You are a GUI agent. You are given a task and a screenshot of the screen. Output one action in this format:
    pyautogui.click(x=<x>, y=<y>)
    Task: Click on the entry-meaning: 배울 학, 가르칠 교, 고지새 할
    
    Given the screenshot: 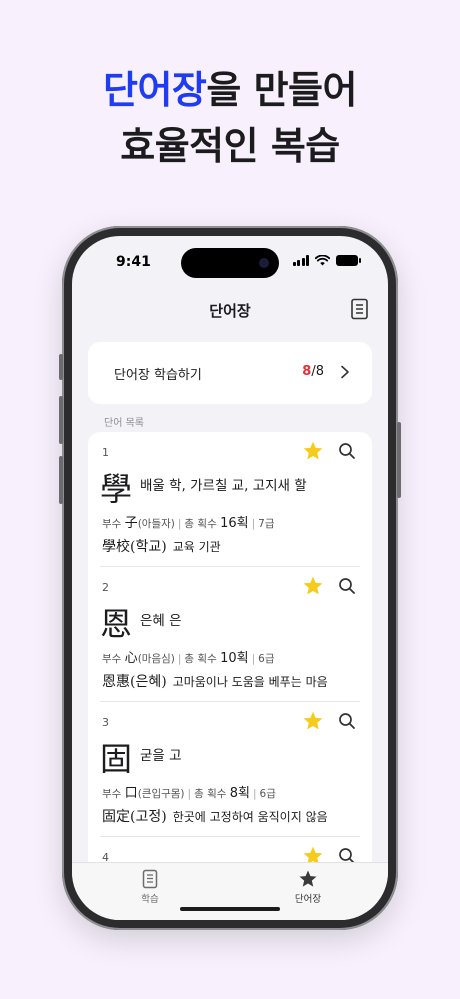 What is the action you would take?
    pyautogui.click(x=223, y=486)
    